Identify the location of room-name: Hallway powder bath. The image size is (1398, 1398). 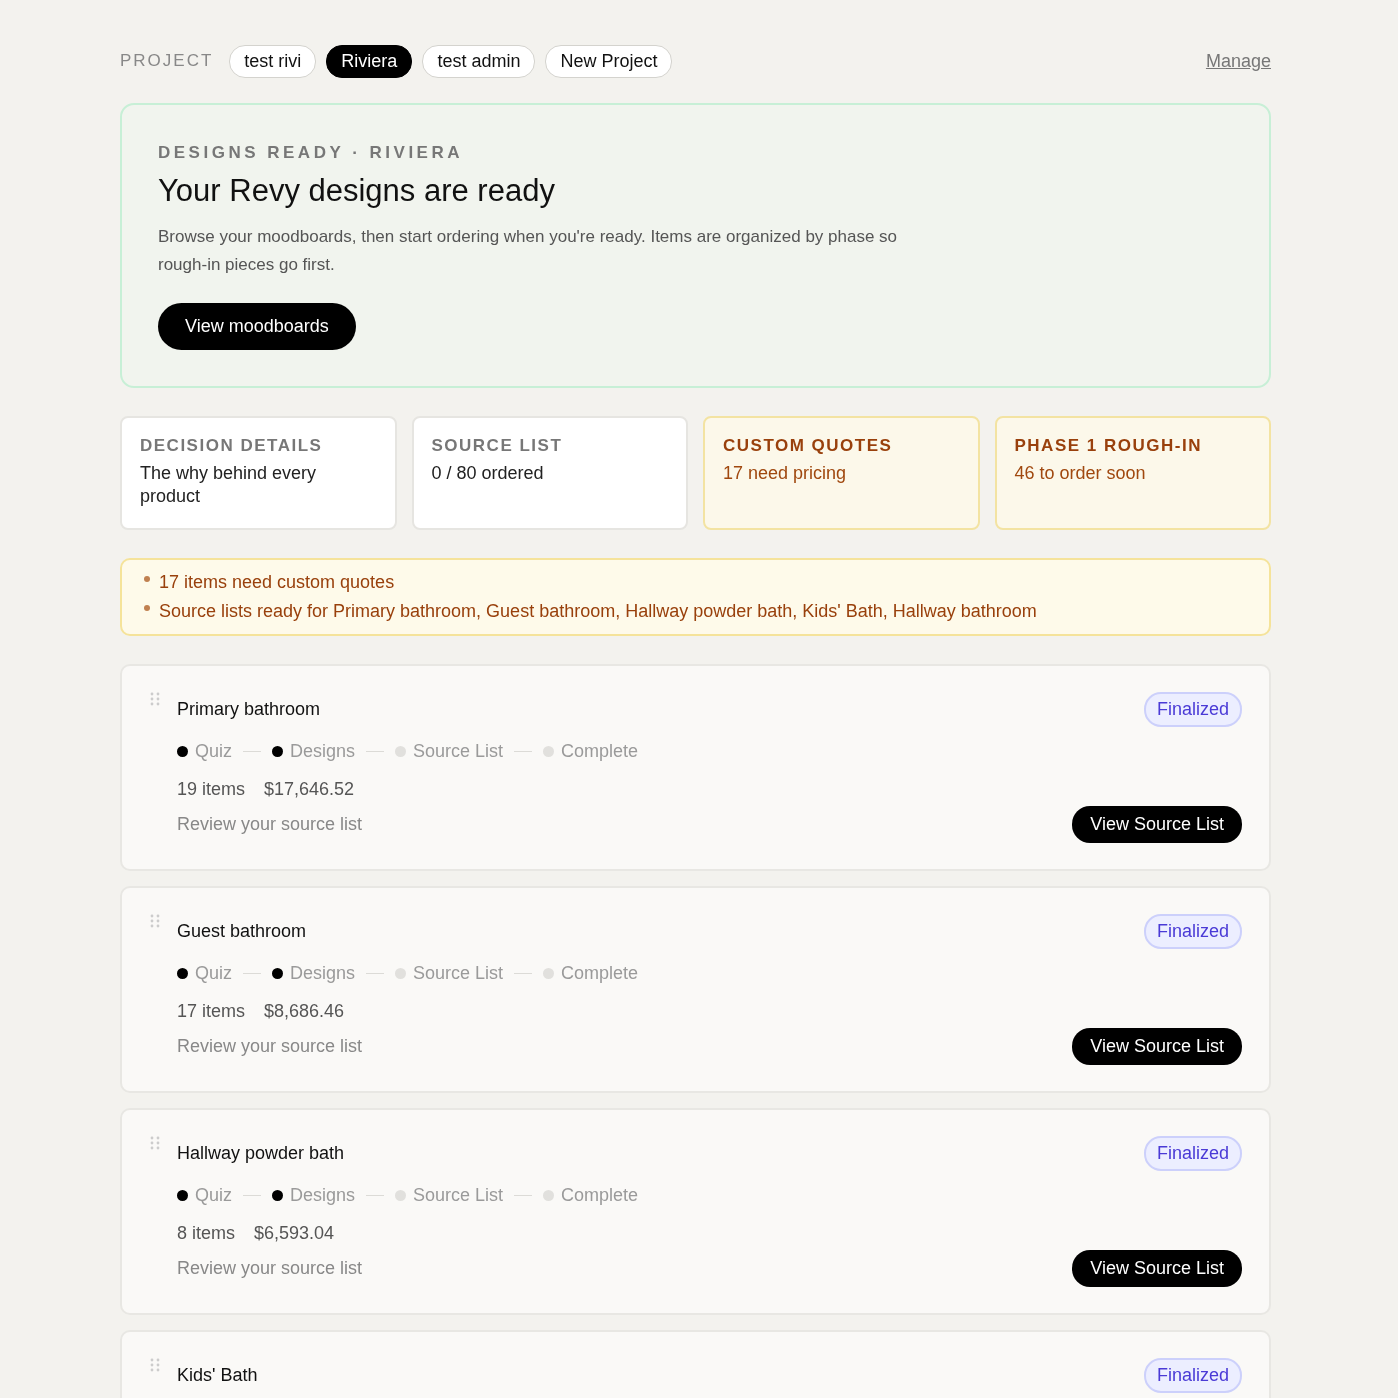
(261, 1153).